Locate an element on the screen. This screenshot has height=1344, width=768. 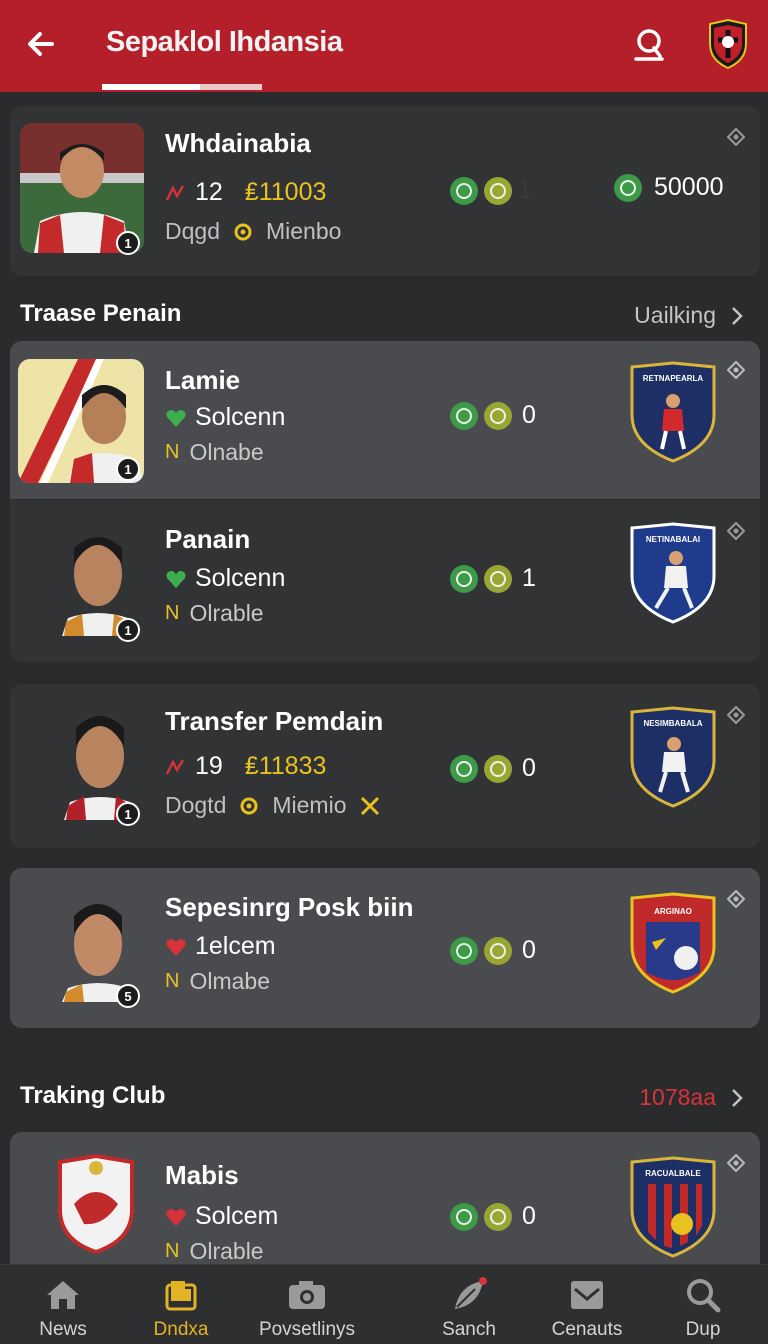
section-link-players-label: Uailking is located at coordinates (675, 315).